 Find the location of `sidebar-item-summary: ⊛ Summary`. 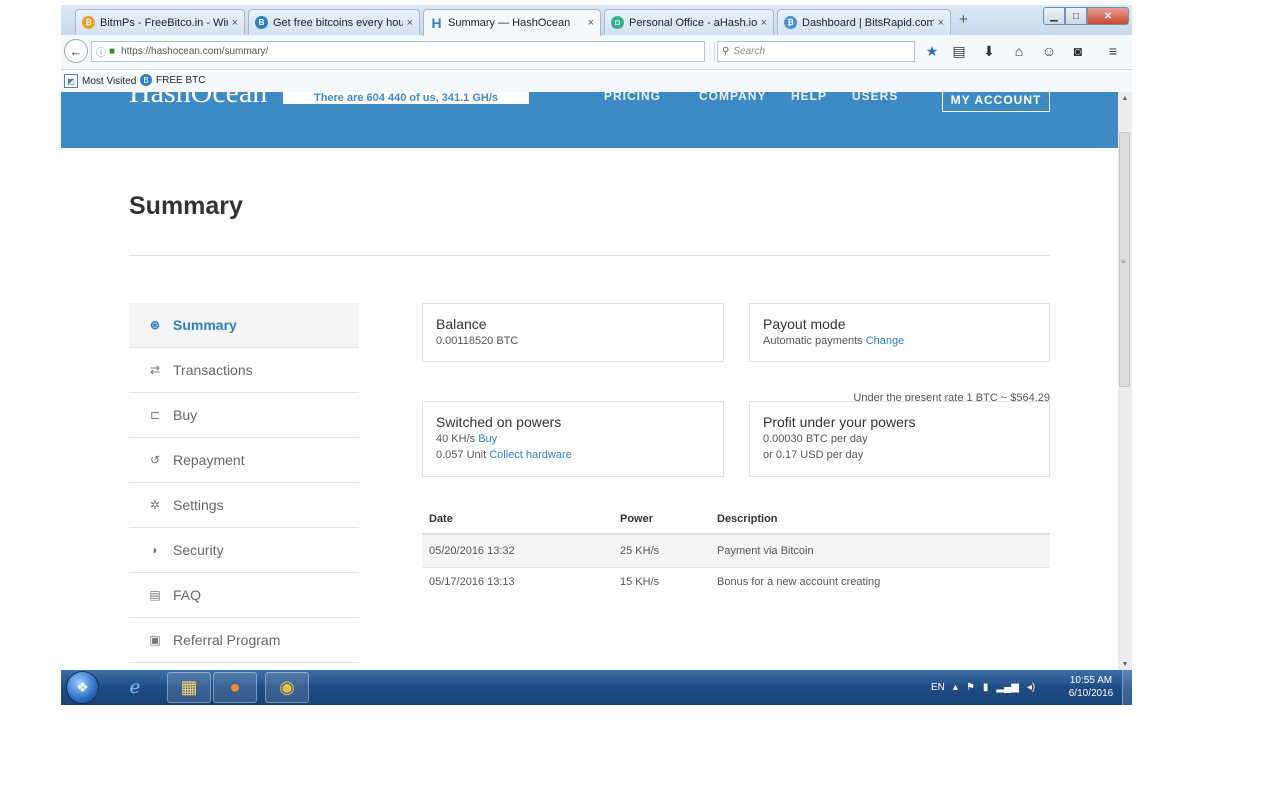

sidebar-item-summary: ⊛ Summary is located at coordinates (244, 325).